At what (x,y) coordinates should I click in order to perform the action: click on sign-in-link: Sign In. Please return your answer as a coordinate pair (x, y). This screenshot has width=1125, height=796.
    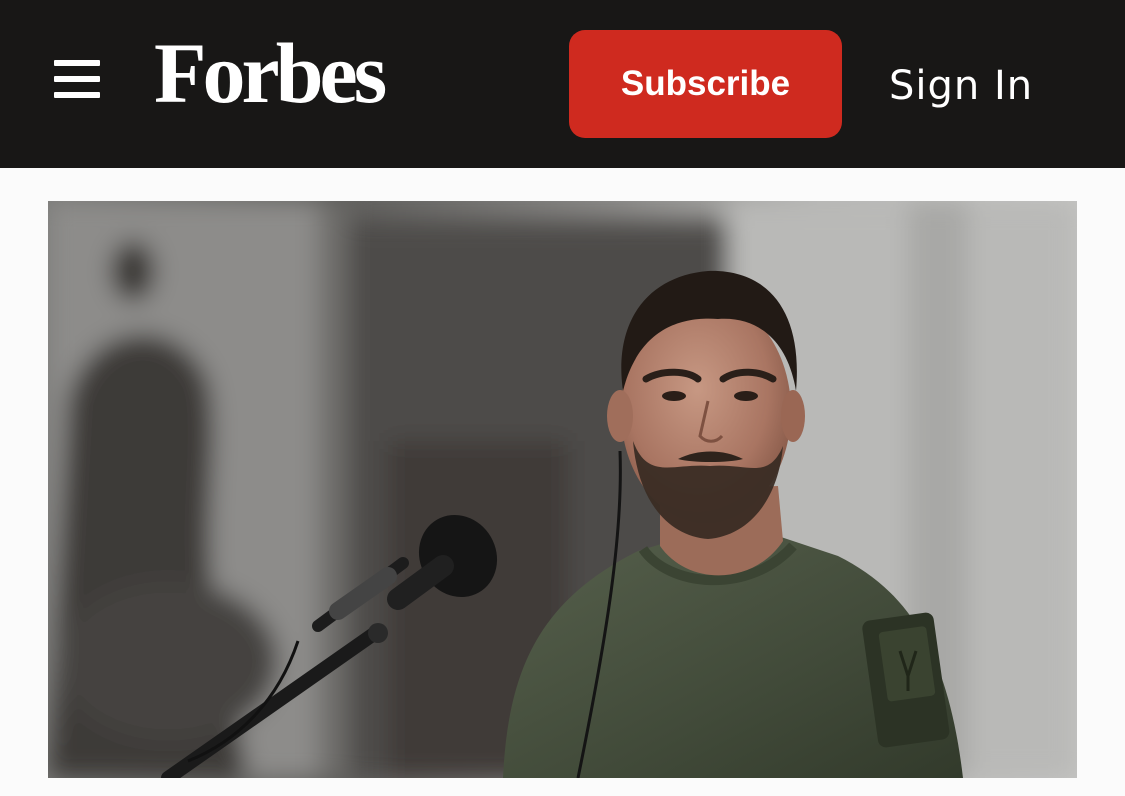
    Looking at the image, I should click on (961, 86).